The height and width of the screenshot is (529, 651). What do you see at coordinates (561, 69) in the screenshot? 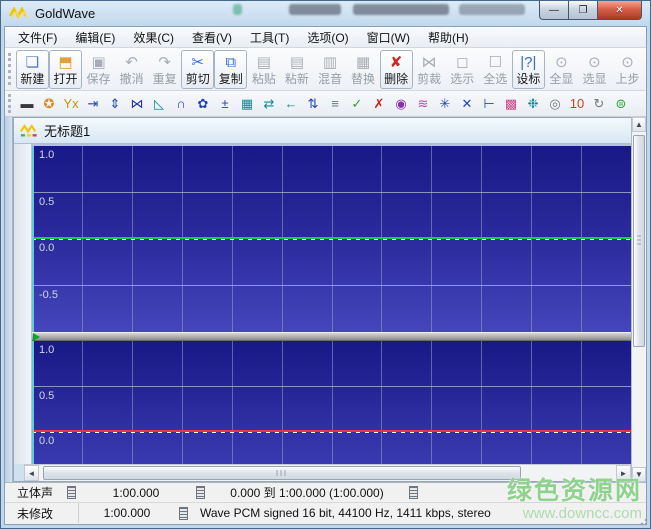
I see `zoom-all-button: ⊙ 全显` at bounding box center [561, 69].